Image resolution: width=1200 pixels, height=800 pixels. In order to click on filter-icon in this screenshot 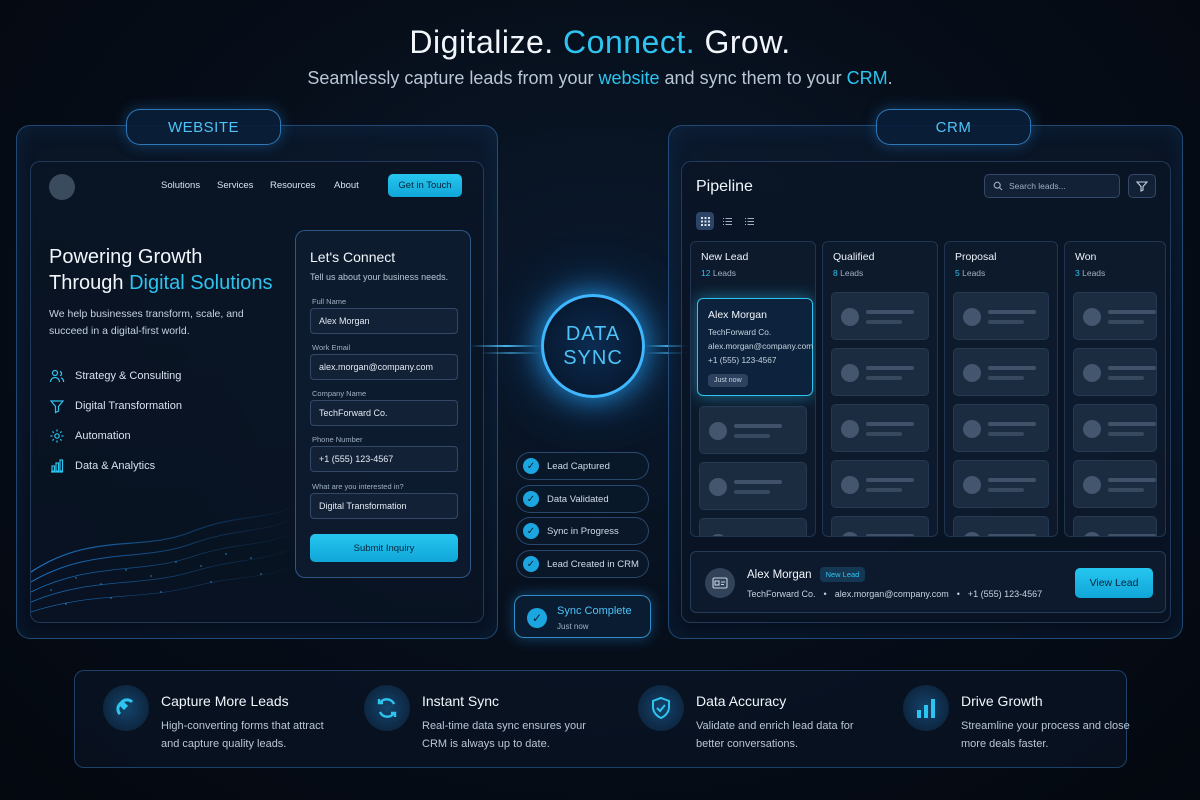, I will do `click(1142, 186)`.